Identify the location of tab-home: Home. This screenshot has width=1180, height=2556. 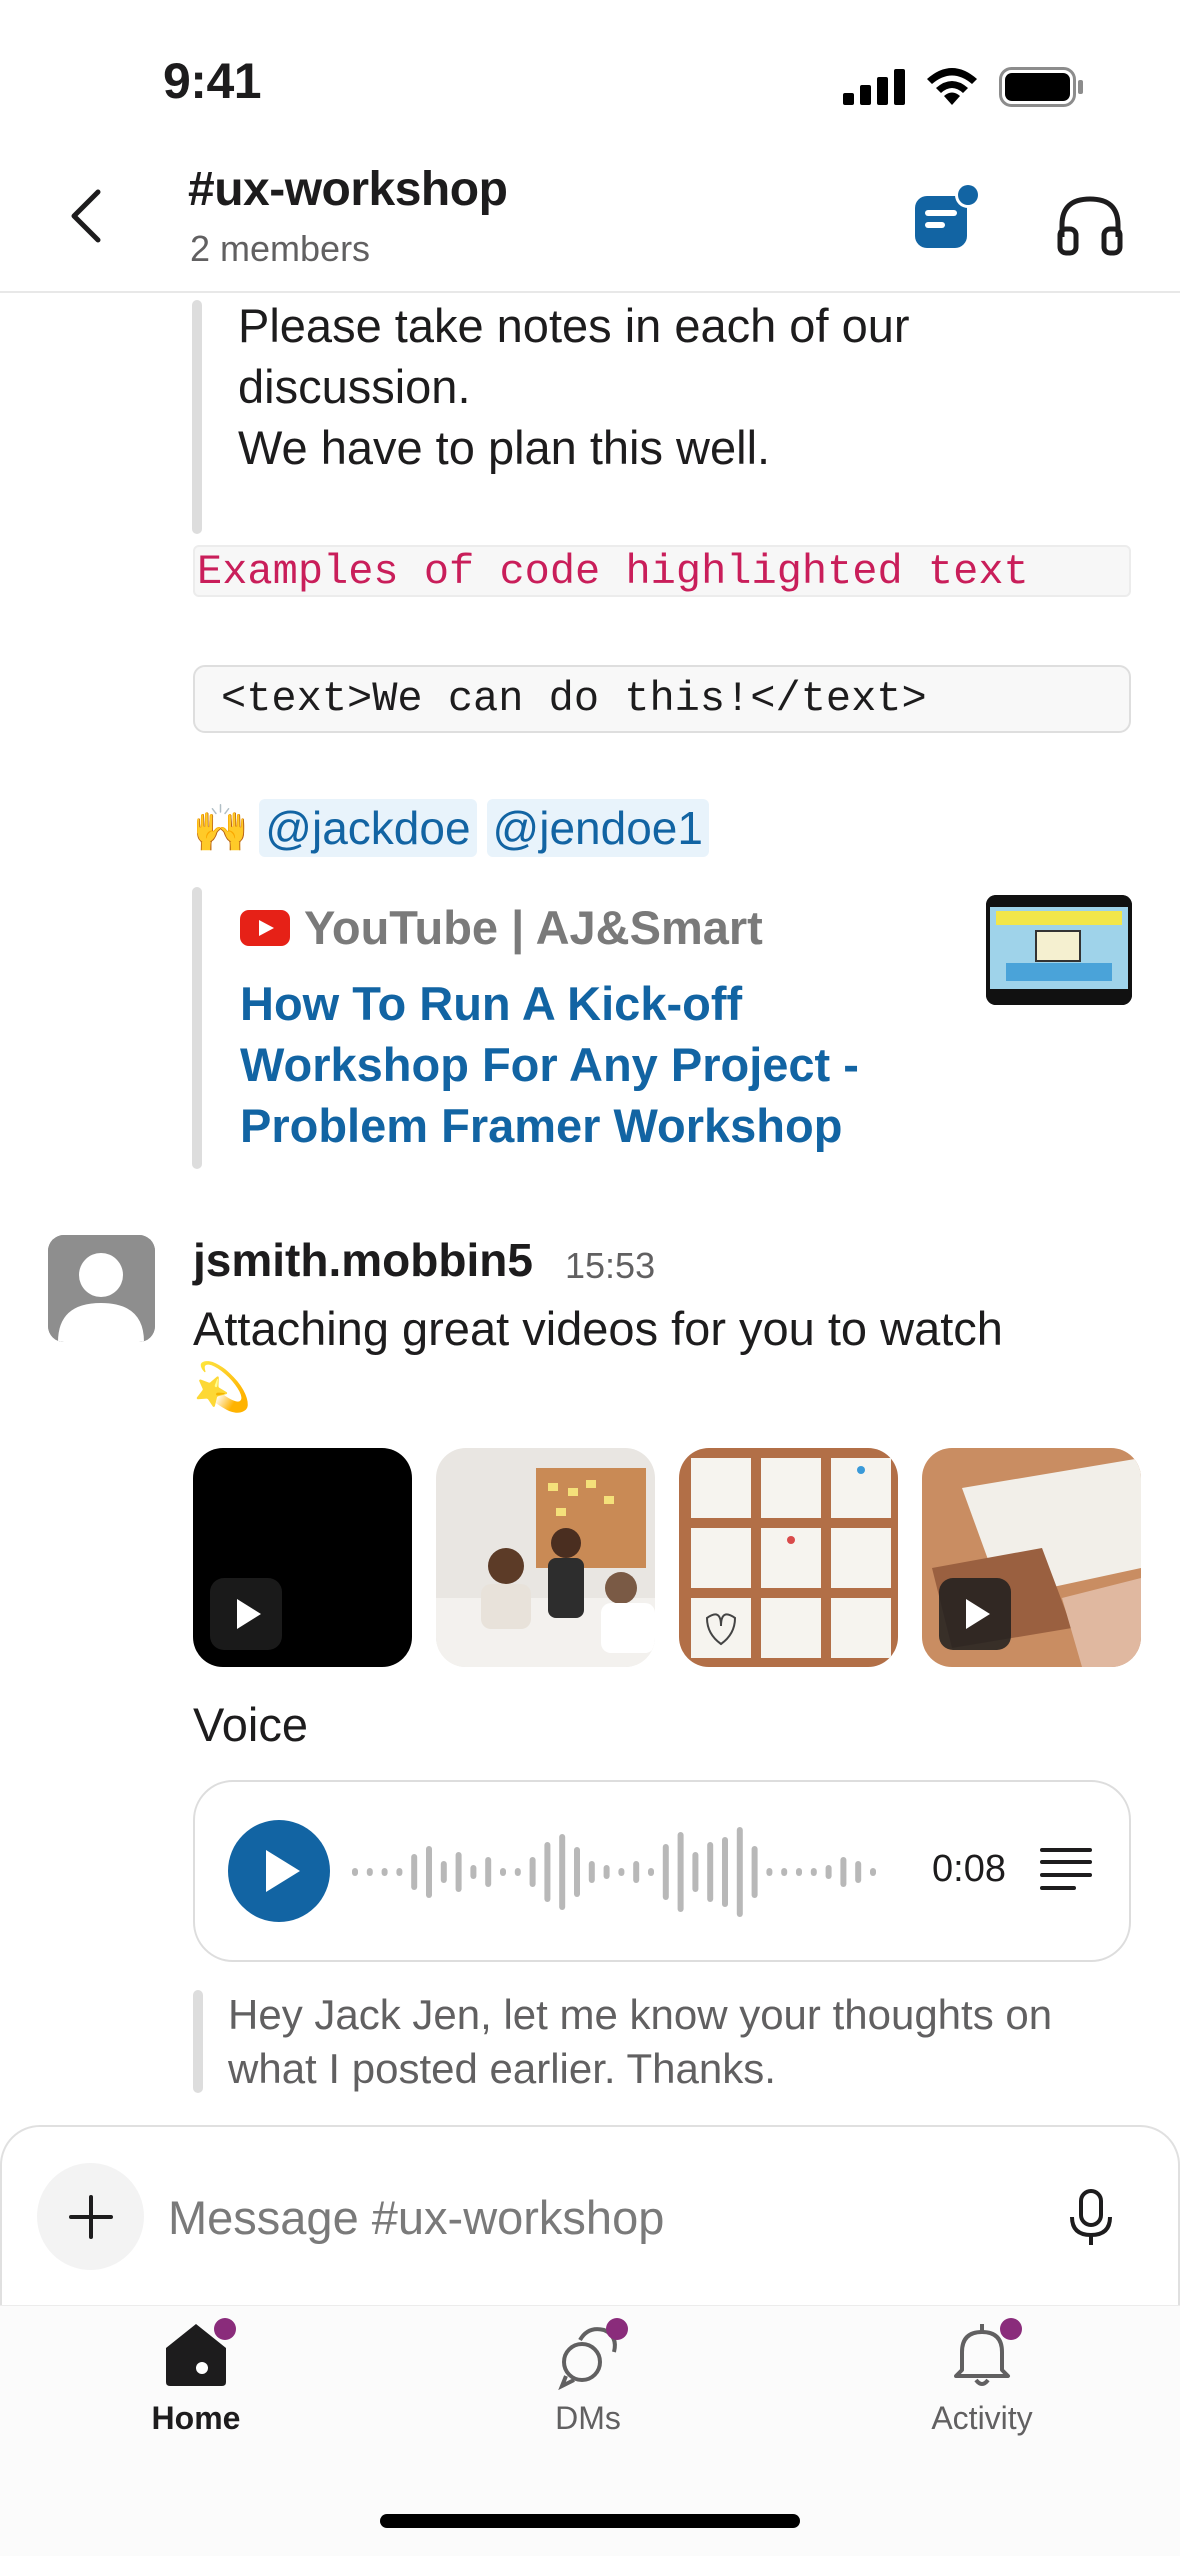
(196, 2388).